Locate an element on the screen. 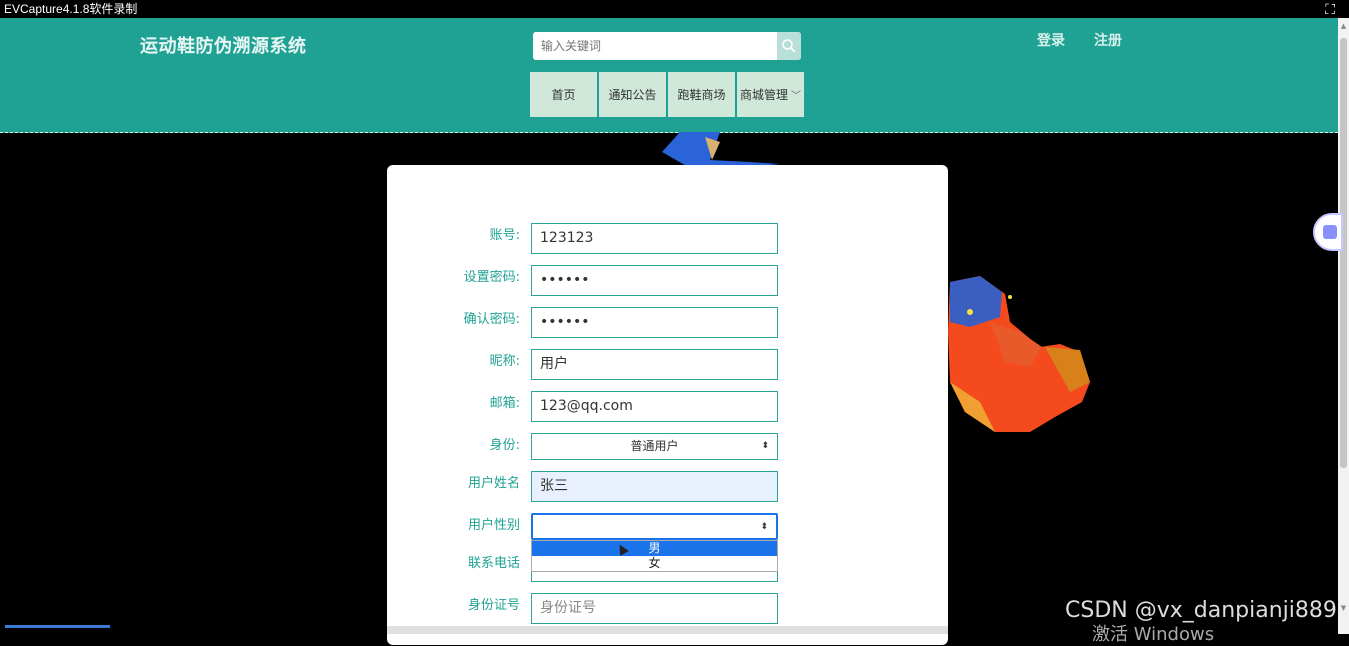 This screenshot has width=1349, height=646. gender-dropdown: 男 女 is located at coordinates (654, 556).